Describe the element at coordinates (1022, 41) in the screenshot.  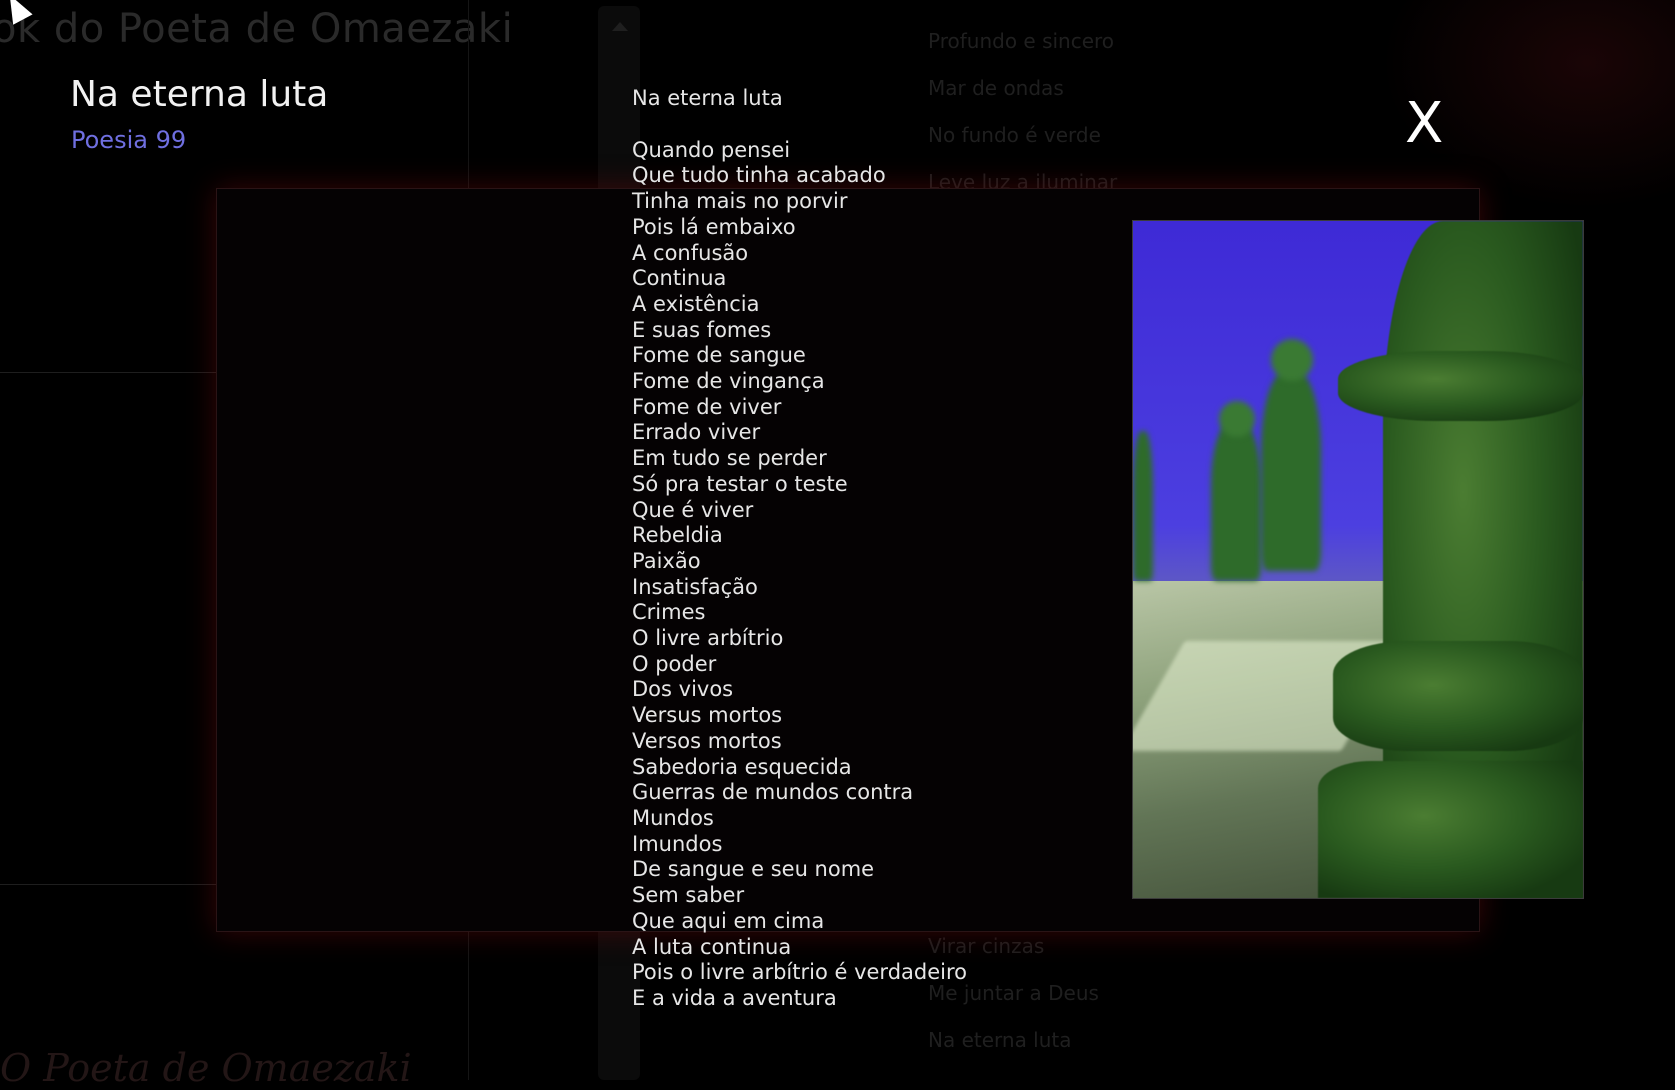
I see `background-menu-item: Profundo e sincero` at that location.